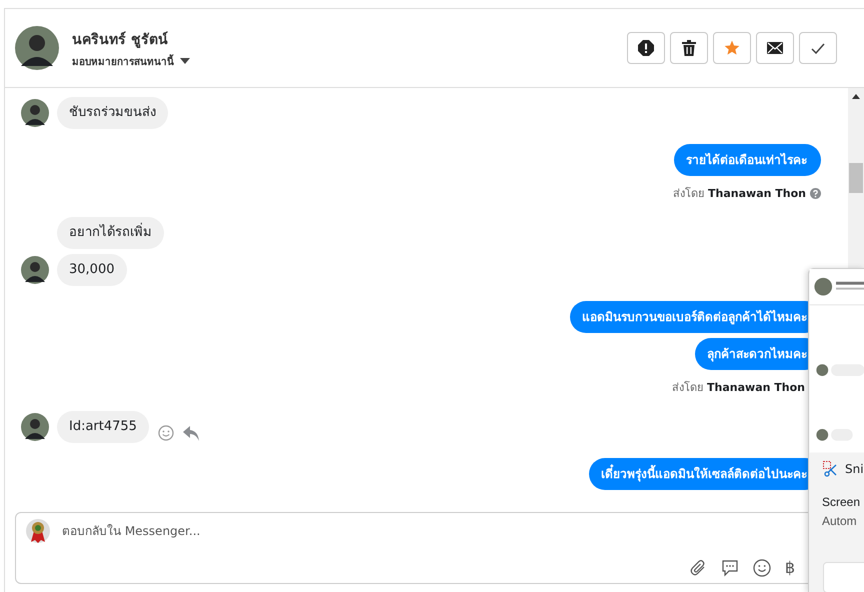 This screenshot has width=864, height=592. Describe the element at coordinates (103, 427) in the screenshot. I see `message-bubble: Id:art4755` at that location.